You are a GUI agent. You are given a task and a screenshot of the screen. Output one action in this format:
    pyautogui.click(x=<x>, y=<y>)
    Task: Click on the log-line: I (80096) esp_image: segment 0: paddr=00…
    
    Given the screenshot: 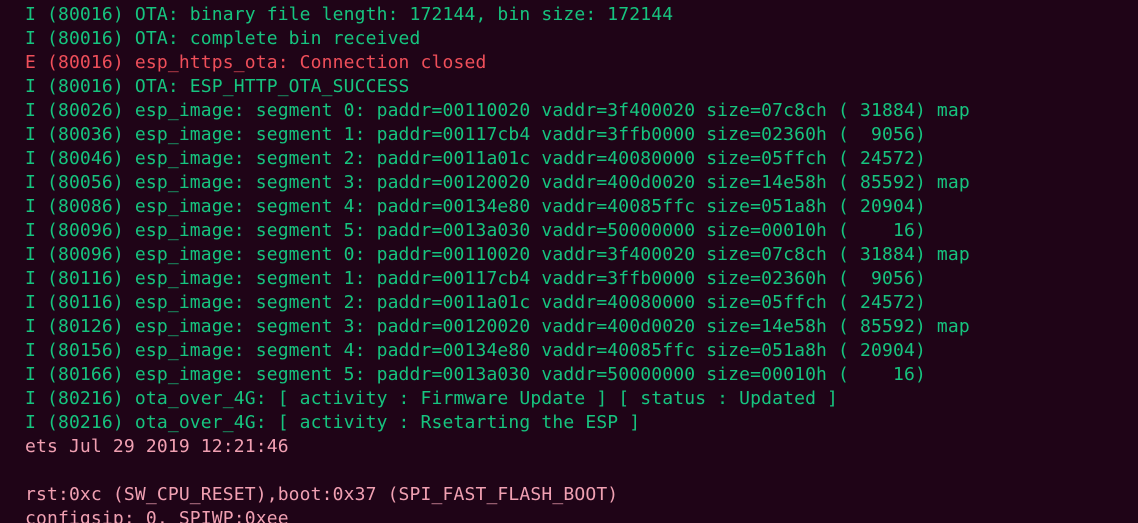 What is the action you would take?
    pyautogui.click(x=497, y=254)
    